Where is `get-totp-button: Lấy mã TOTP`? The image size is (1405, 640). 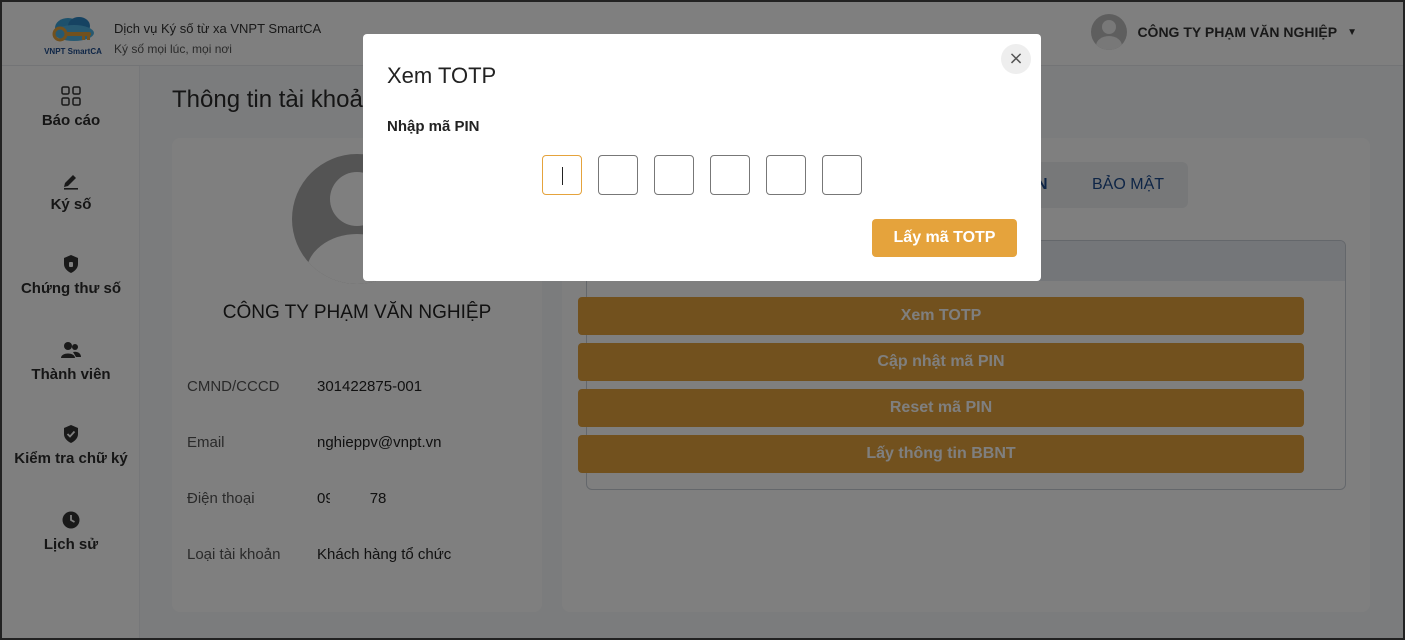 get-totp-button: Lấy mã TOTP is located at coordinates (944, 238).